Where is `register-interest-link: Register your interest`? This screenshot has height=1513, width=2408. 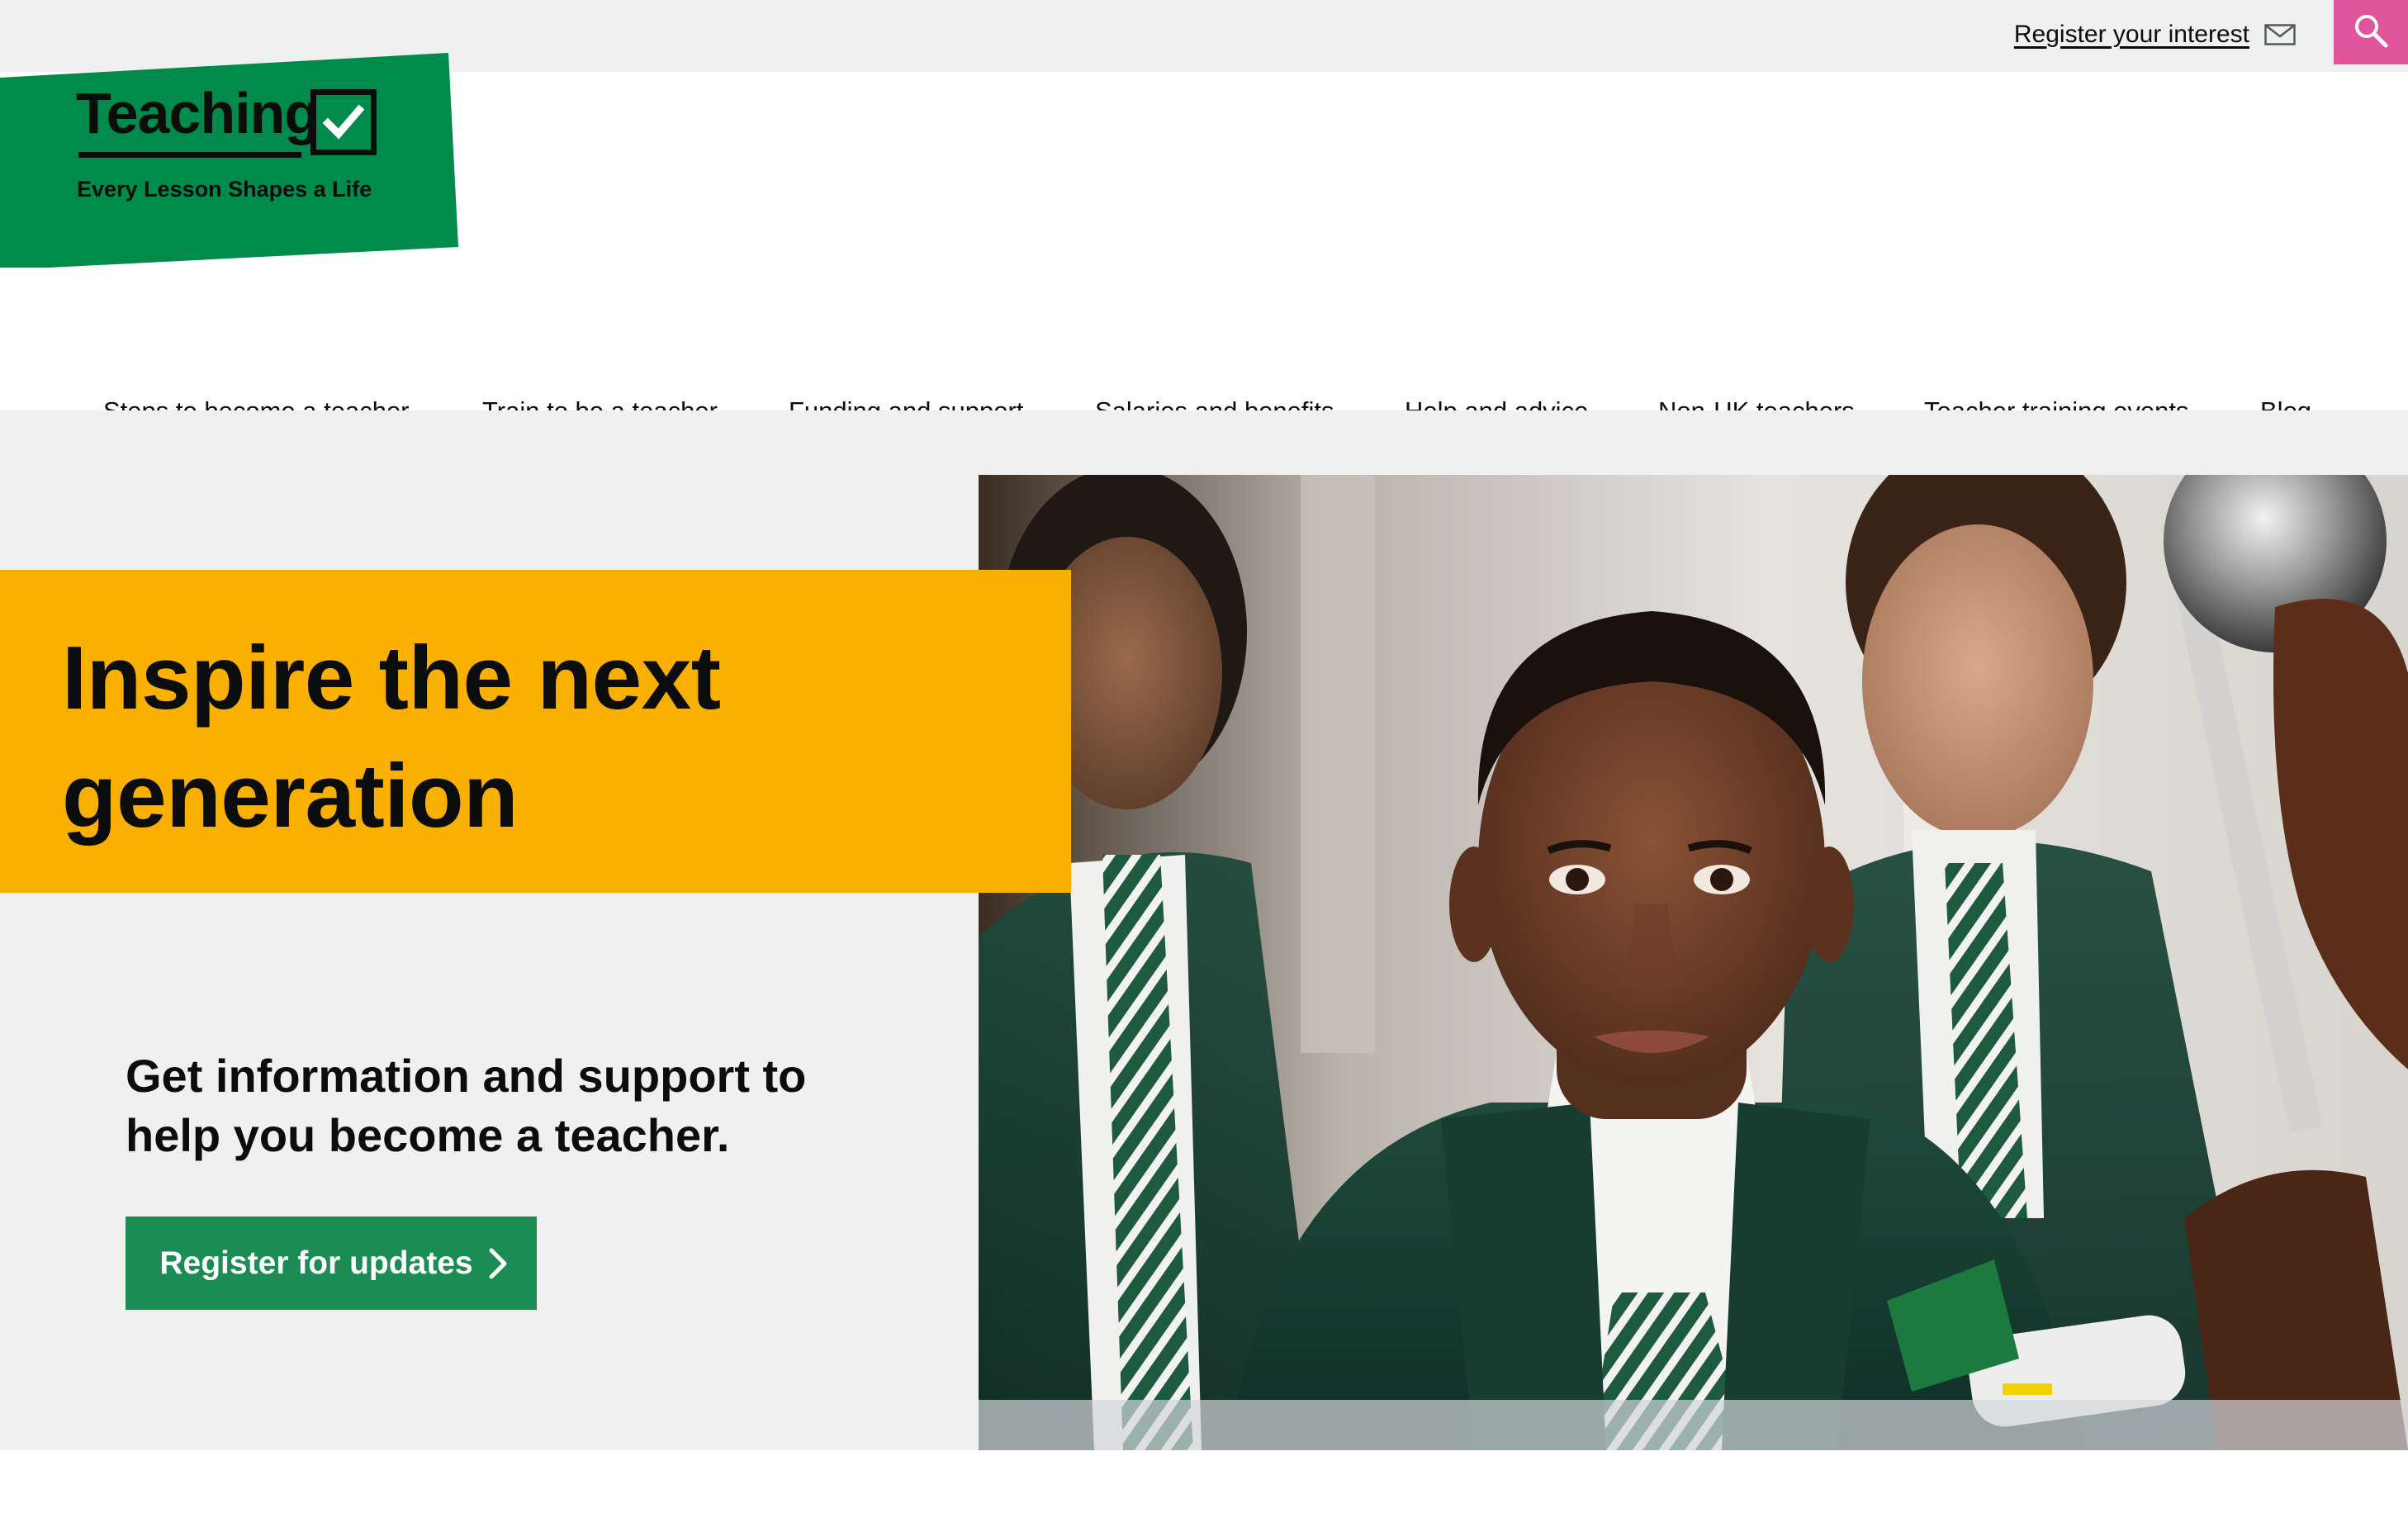 register-interest-link: Register your interest is located at coordinates (2155, 35).